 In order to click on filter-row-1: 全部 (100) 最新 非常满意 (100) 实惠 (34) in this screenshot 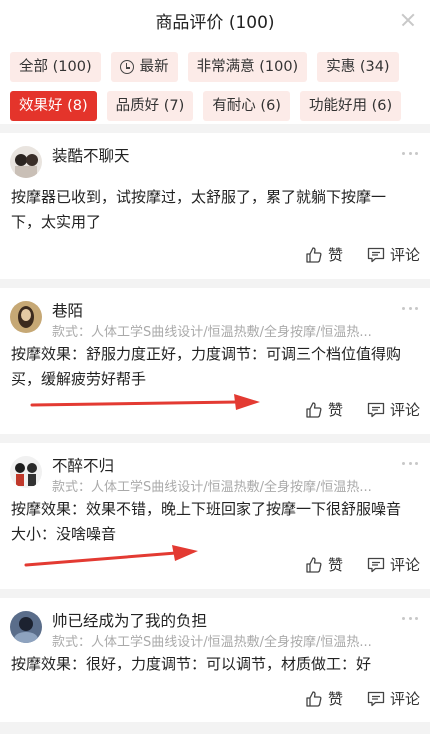, I will do `click(204, 67)`.